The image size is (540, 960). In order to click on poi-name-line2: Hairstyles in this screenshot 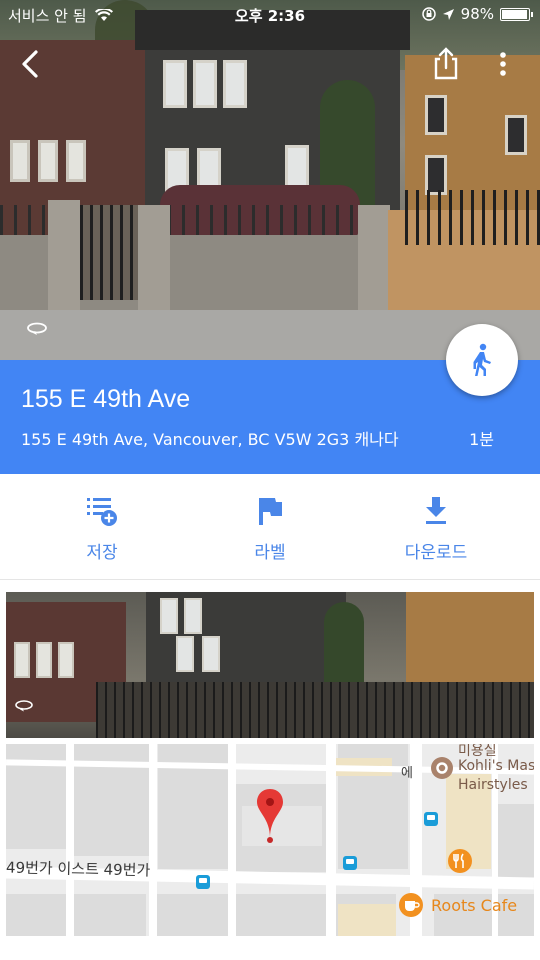, I will do `click(493, 785)`.